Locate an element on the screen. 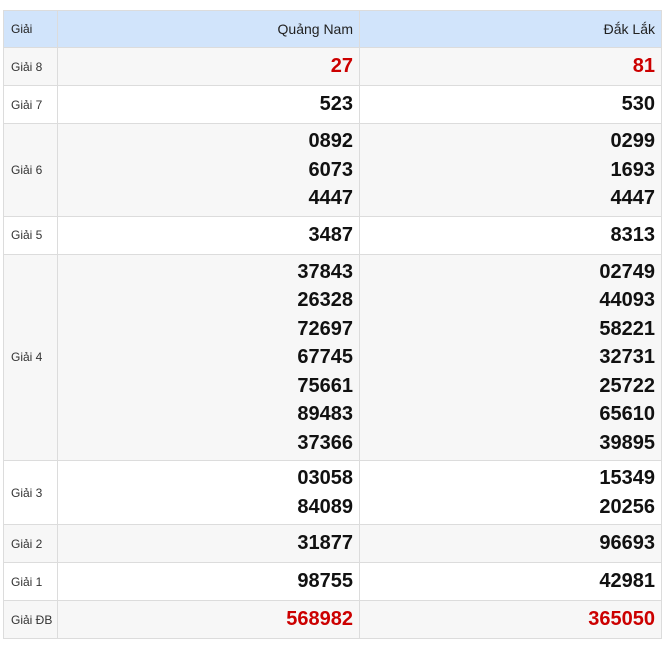 The height and width of the screenshot is (662, 668). prize-label: Giải 3 is located at coordinates (30, 492).